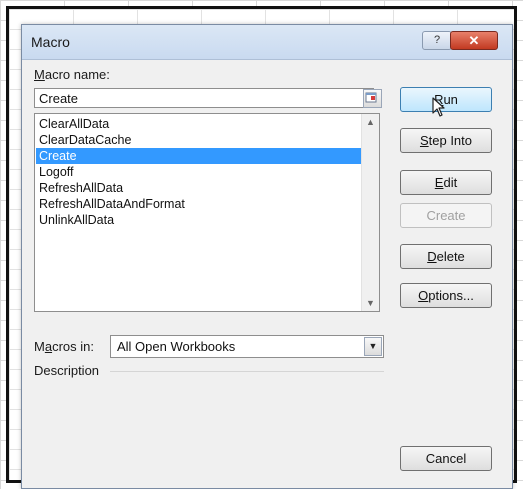 Image resolution: width=523 pixels, height=489 pixels. Describe the element at coordinates (474, 40) in the screenshot. I see `close-button: ✕` at that location.